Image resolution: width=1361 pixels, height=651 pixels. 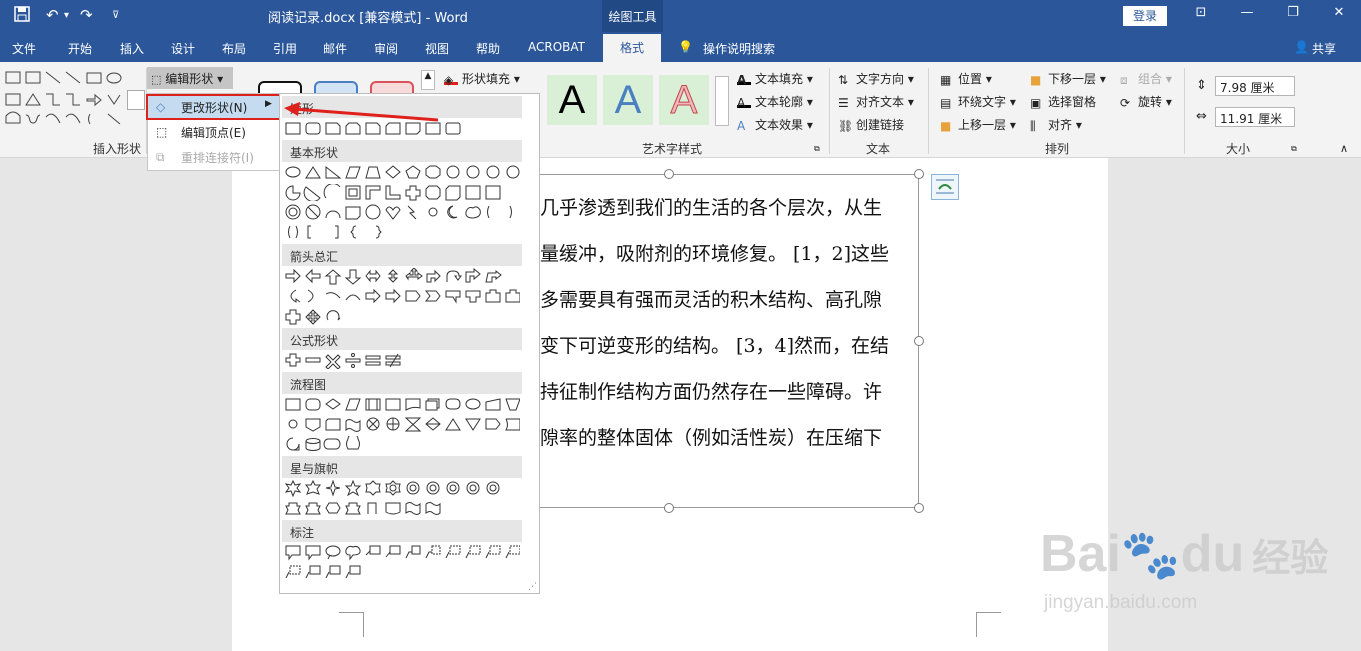 What do you see at coordinates (669, 165) in the screenshot?
I see `rotate-handle-icon` at bounding box center [669, 165].